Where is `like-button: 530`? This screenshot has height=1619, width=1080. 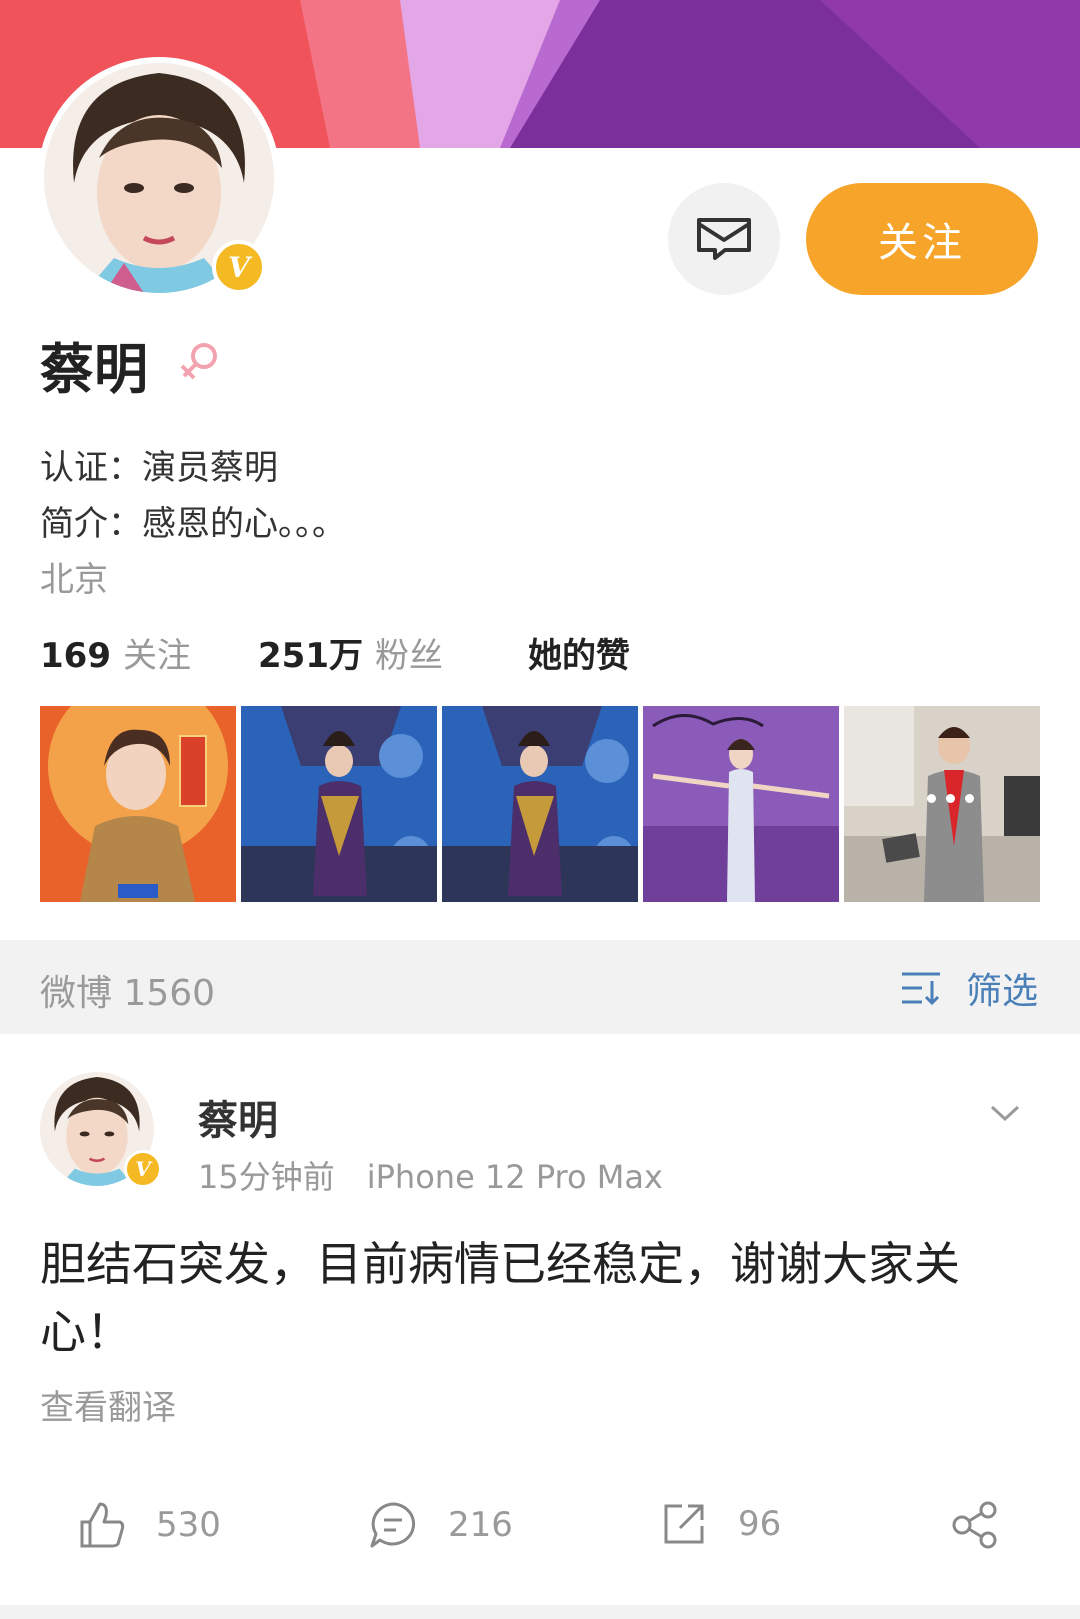
like-button: 530 is located at coordinates (149, 1525).